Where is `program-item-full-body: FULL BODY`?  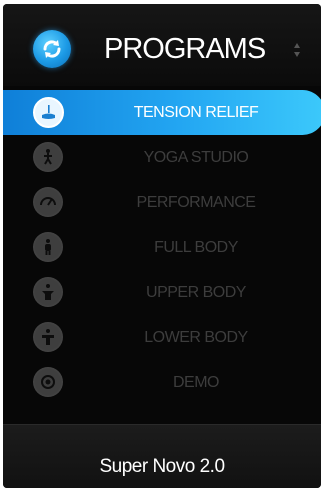
program-item-full-body: FULL BODY is located at coordinates (162, 247).